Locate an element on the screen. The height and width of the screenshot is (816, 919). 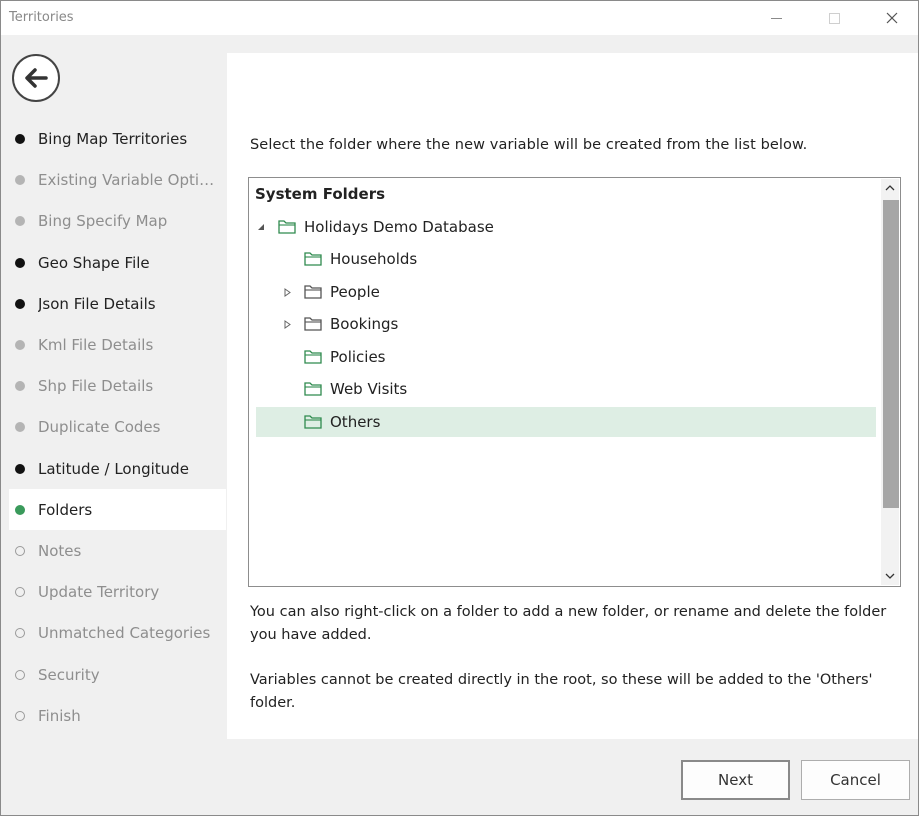
step-latitude-longitude: Latitude / Longitude is located at coordinates (117, 468).